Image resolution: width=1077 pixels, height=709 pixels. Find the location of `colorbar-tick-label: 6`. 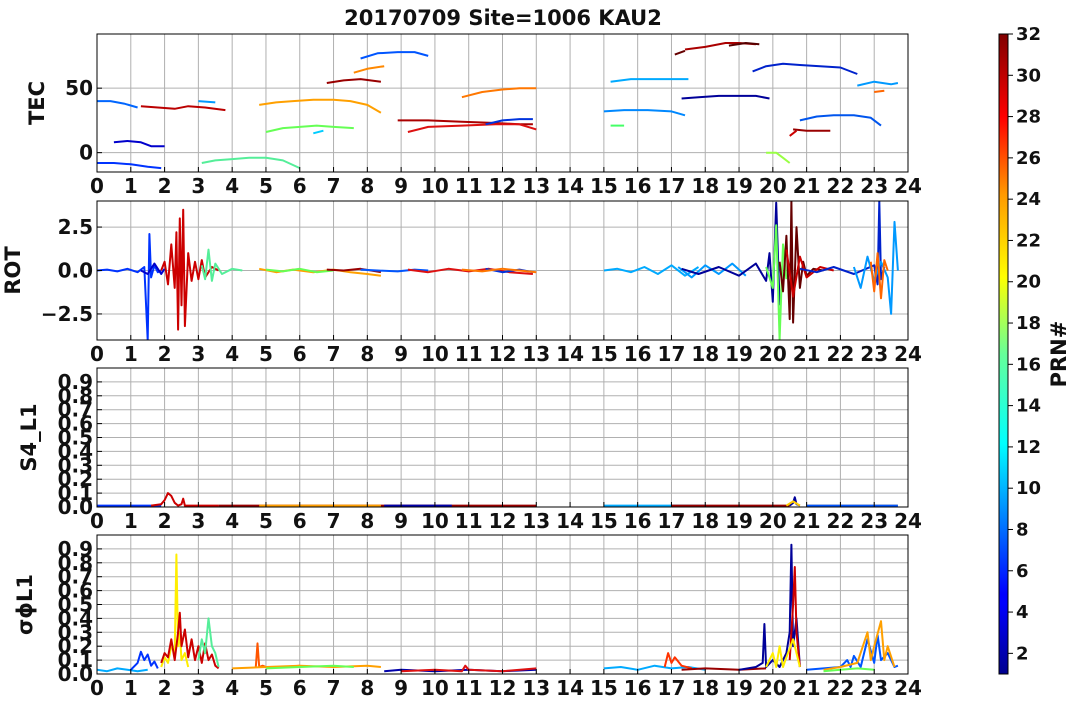

colorbar-tick-label: 6 is located at coordinates (1022, 571).